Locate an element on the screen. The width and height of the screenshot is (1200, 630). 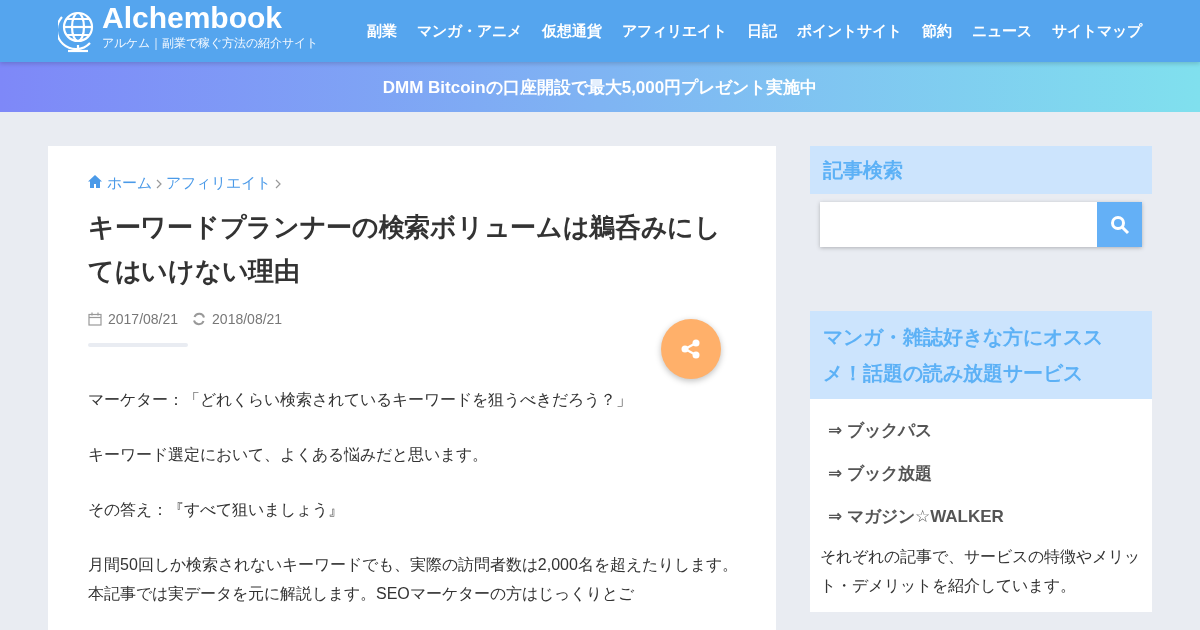
promo-link: DMM Bitcoinの口座開設で最大5,000円プレゼント実施中 is located at coordinates (600, 87).